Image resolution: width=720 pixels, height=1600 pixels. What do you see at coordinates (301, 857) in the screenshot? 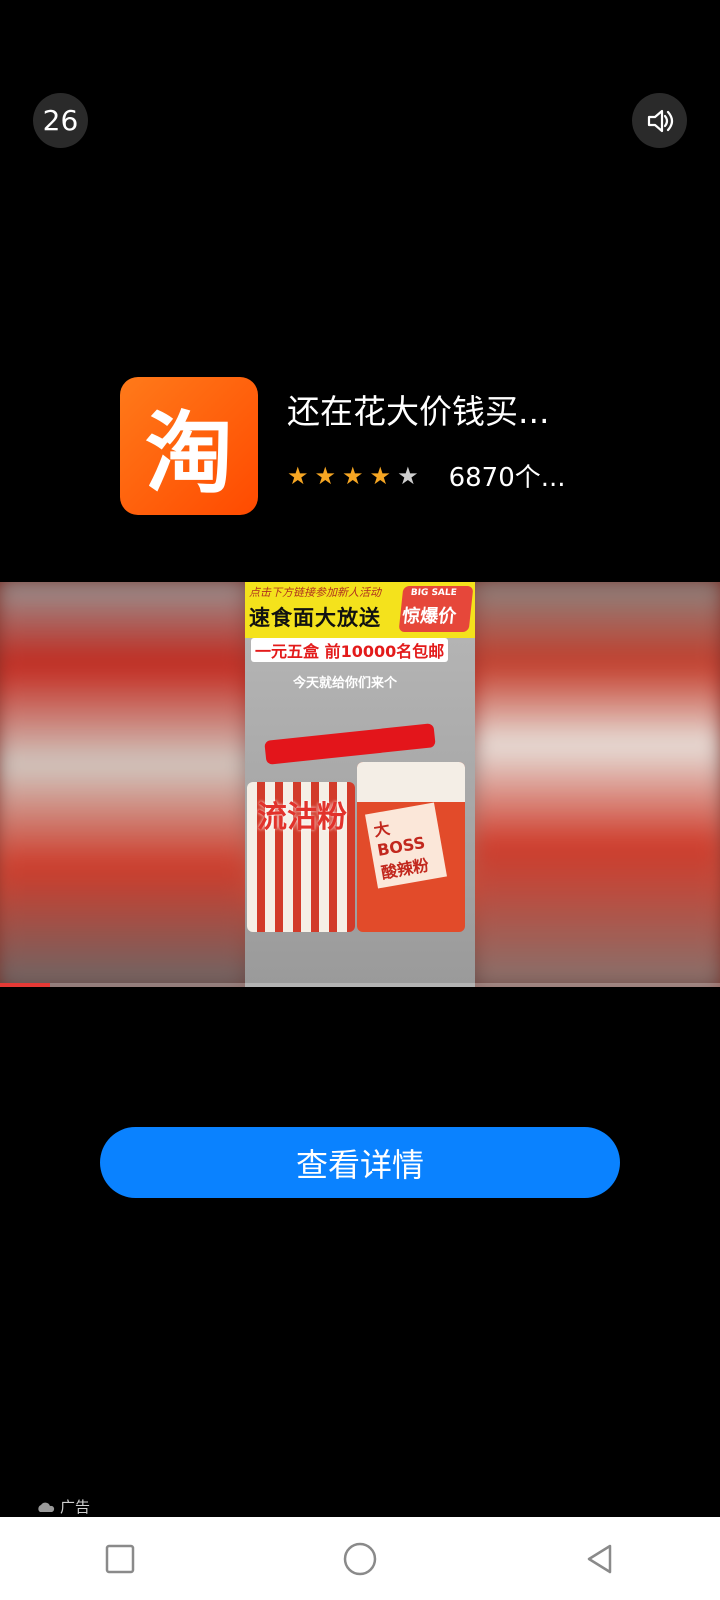
I see `product-cup-left: 流沽粉` at bounding box center [301, 857].